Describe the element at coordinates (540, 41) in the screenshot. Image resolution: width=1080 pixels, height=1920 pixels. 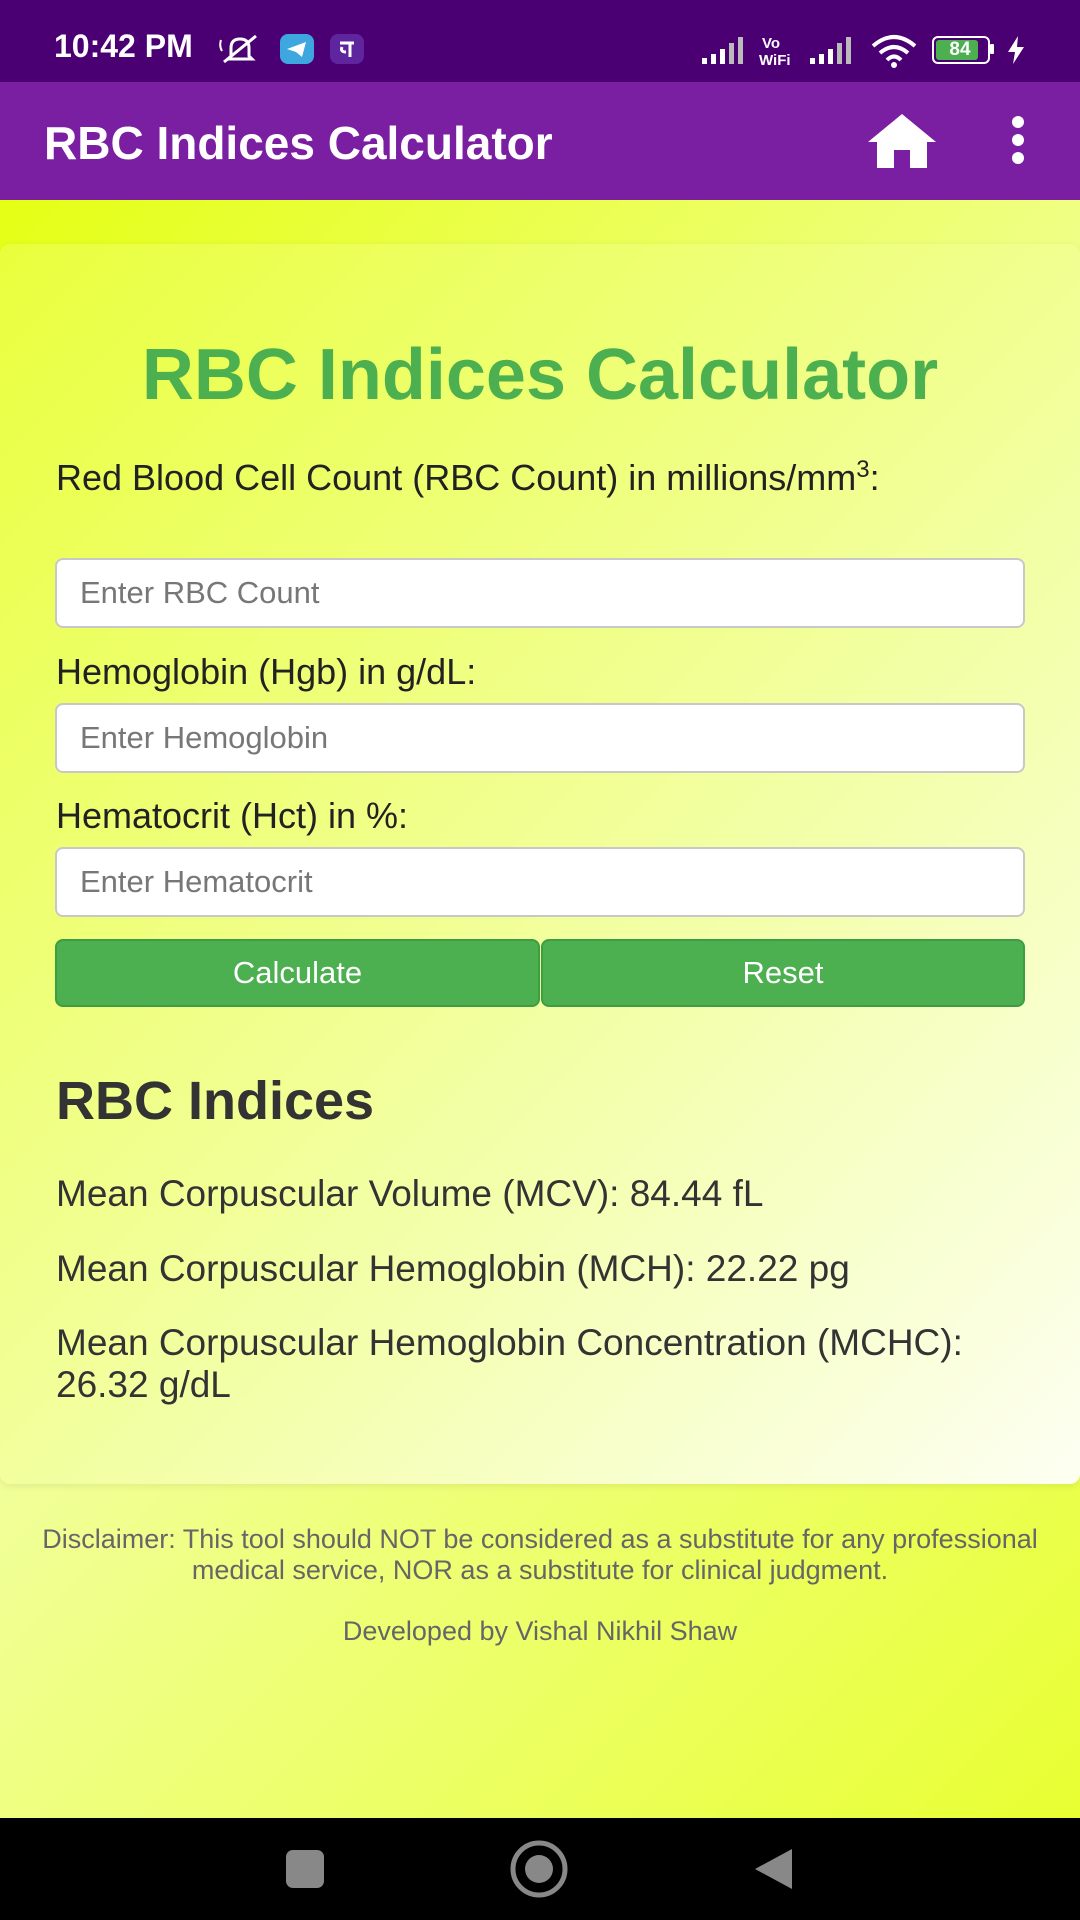
I see `status-bar: 10:42 PM Vo WiFi 84` at that location.